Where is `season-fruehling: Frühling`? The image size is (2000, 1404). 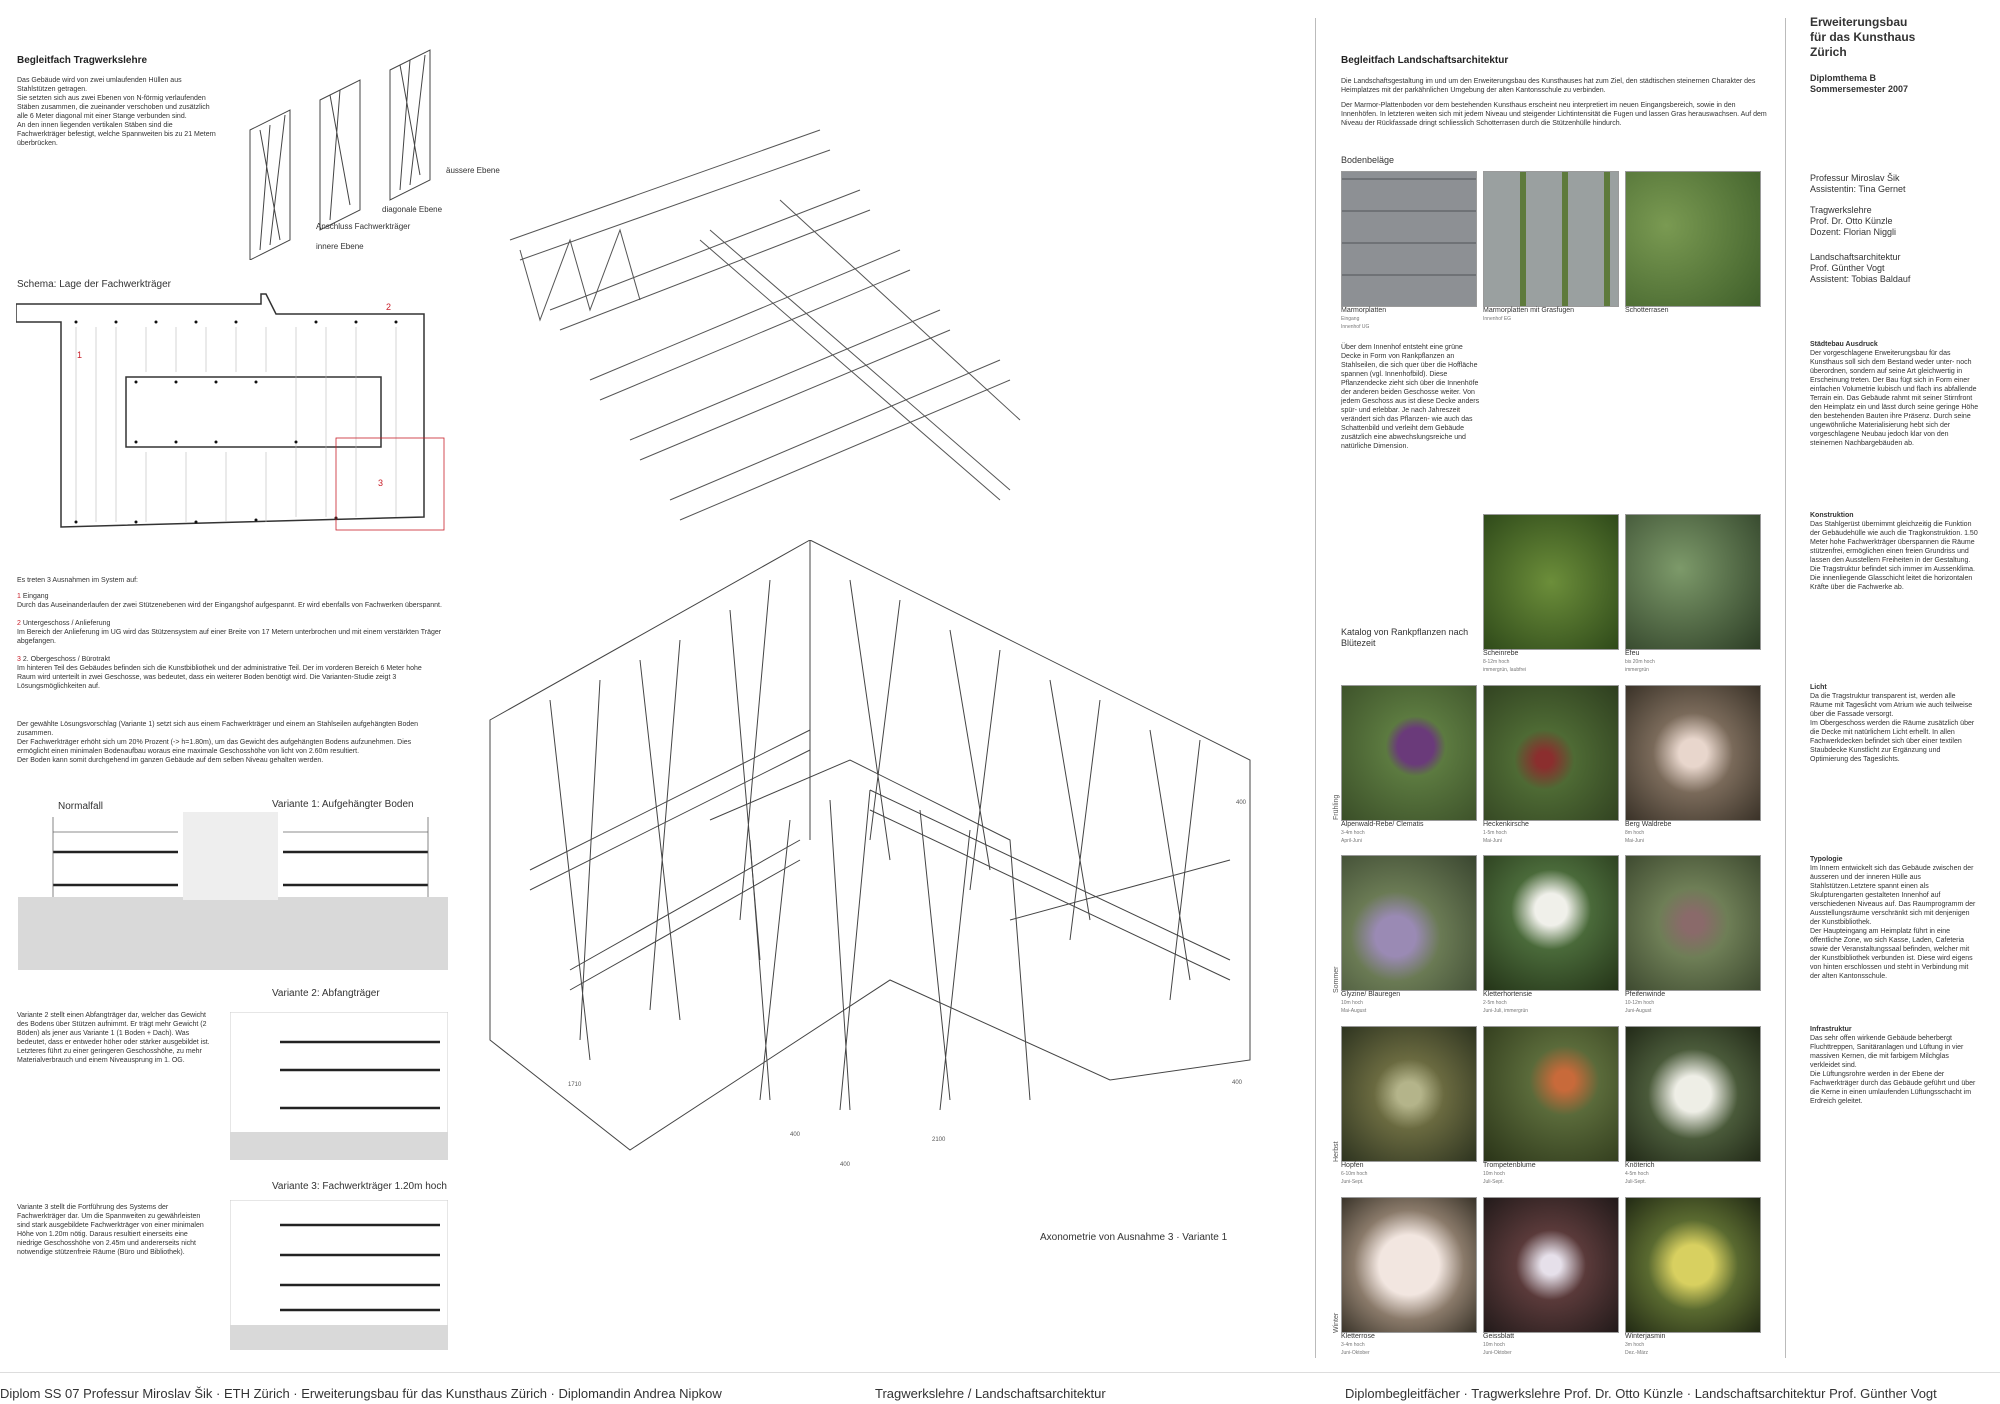
season-fruehling: Frühling is located at coordinates (1336, 807).